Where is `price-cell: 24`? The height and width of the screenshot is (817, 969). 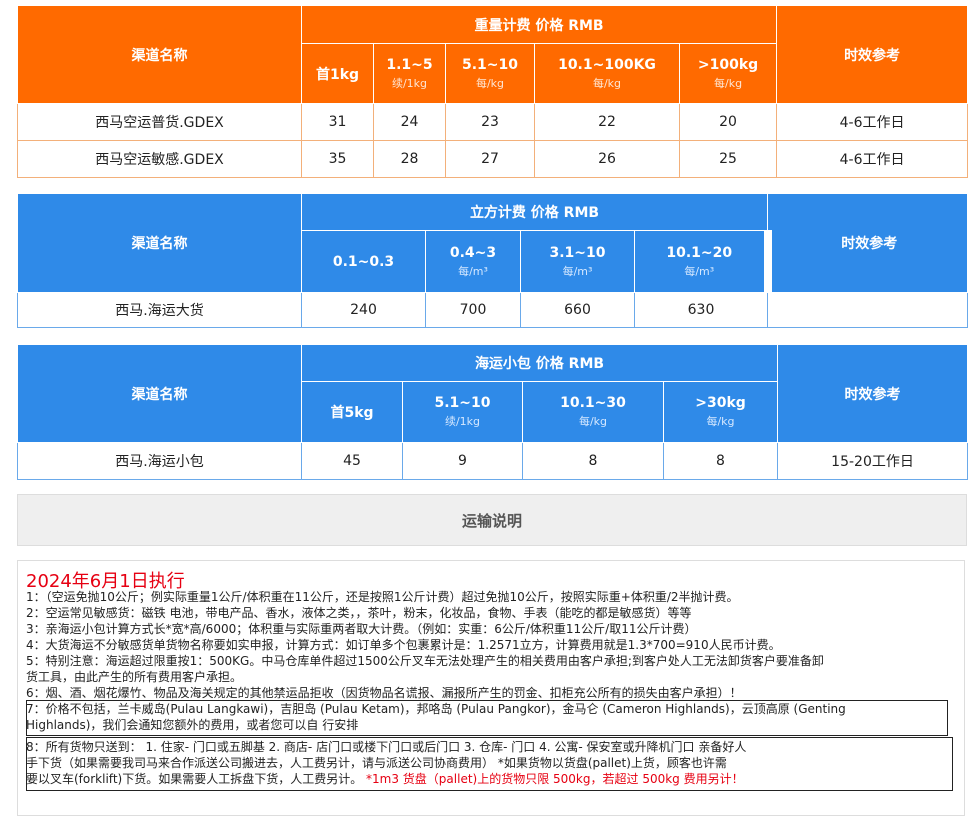 price-cell: 24 is located at coordinates (409, 122).